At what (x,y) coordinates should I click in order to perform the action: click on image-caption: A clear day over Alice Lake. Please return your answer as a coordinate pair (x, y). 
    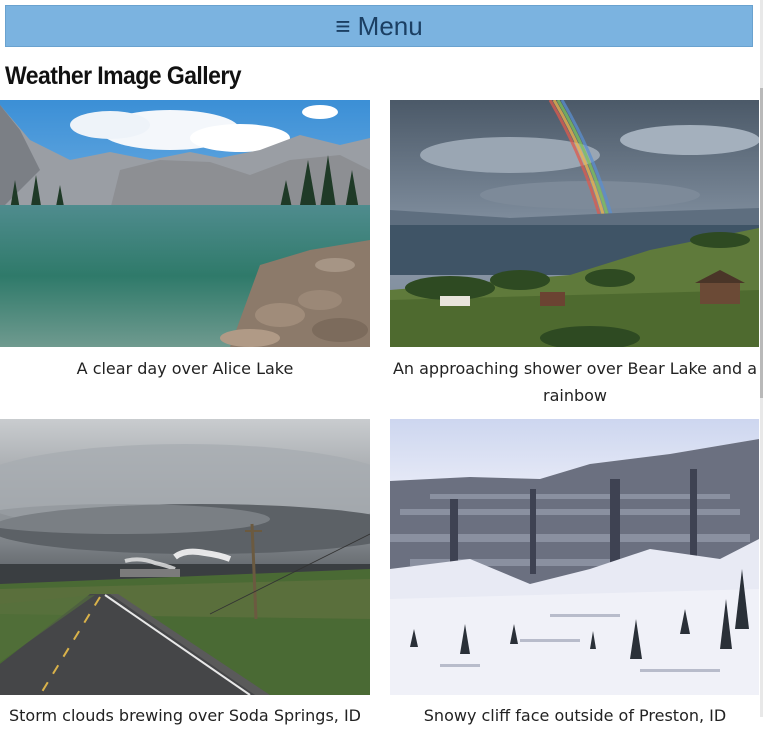
    Looking at the image, I should click on (185, 368).